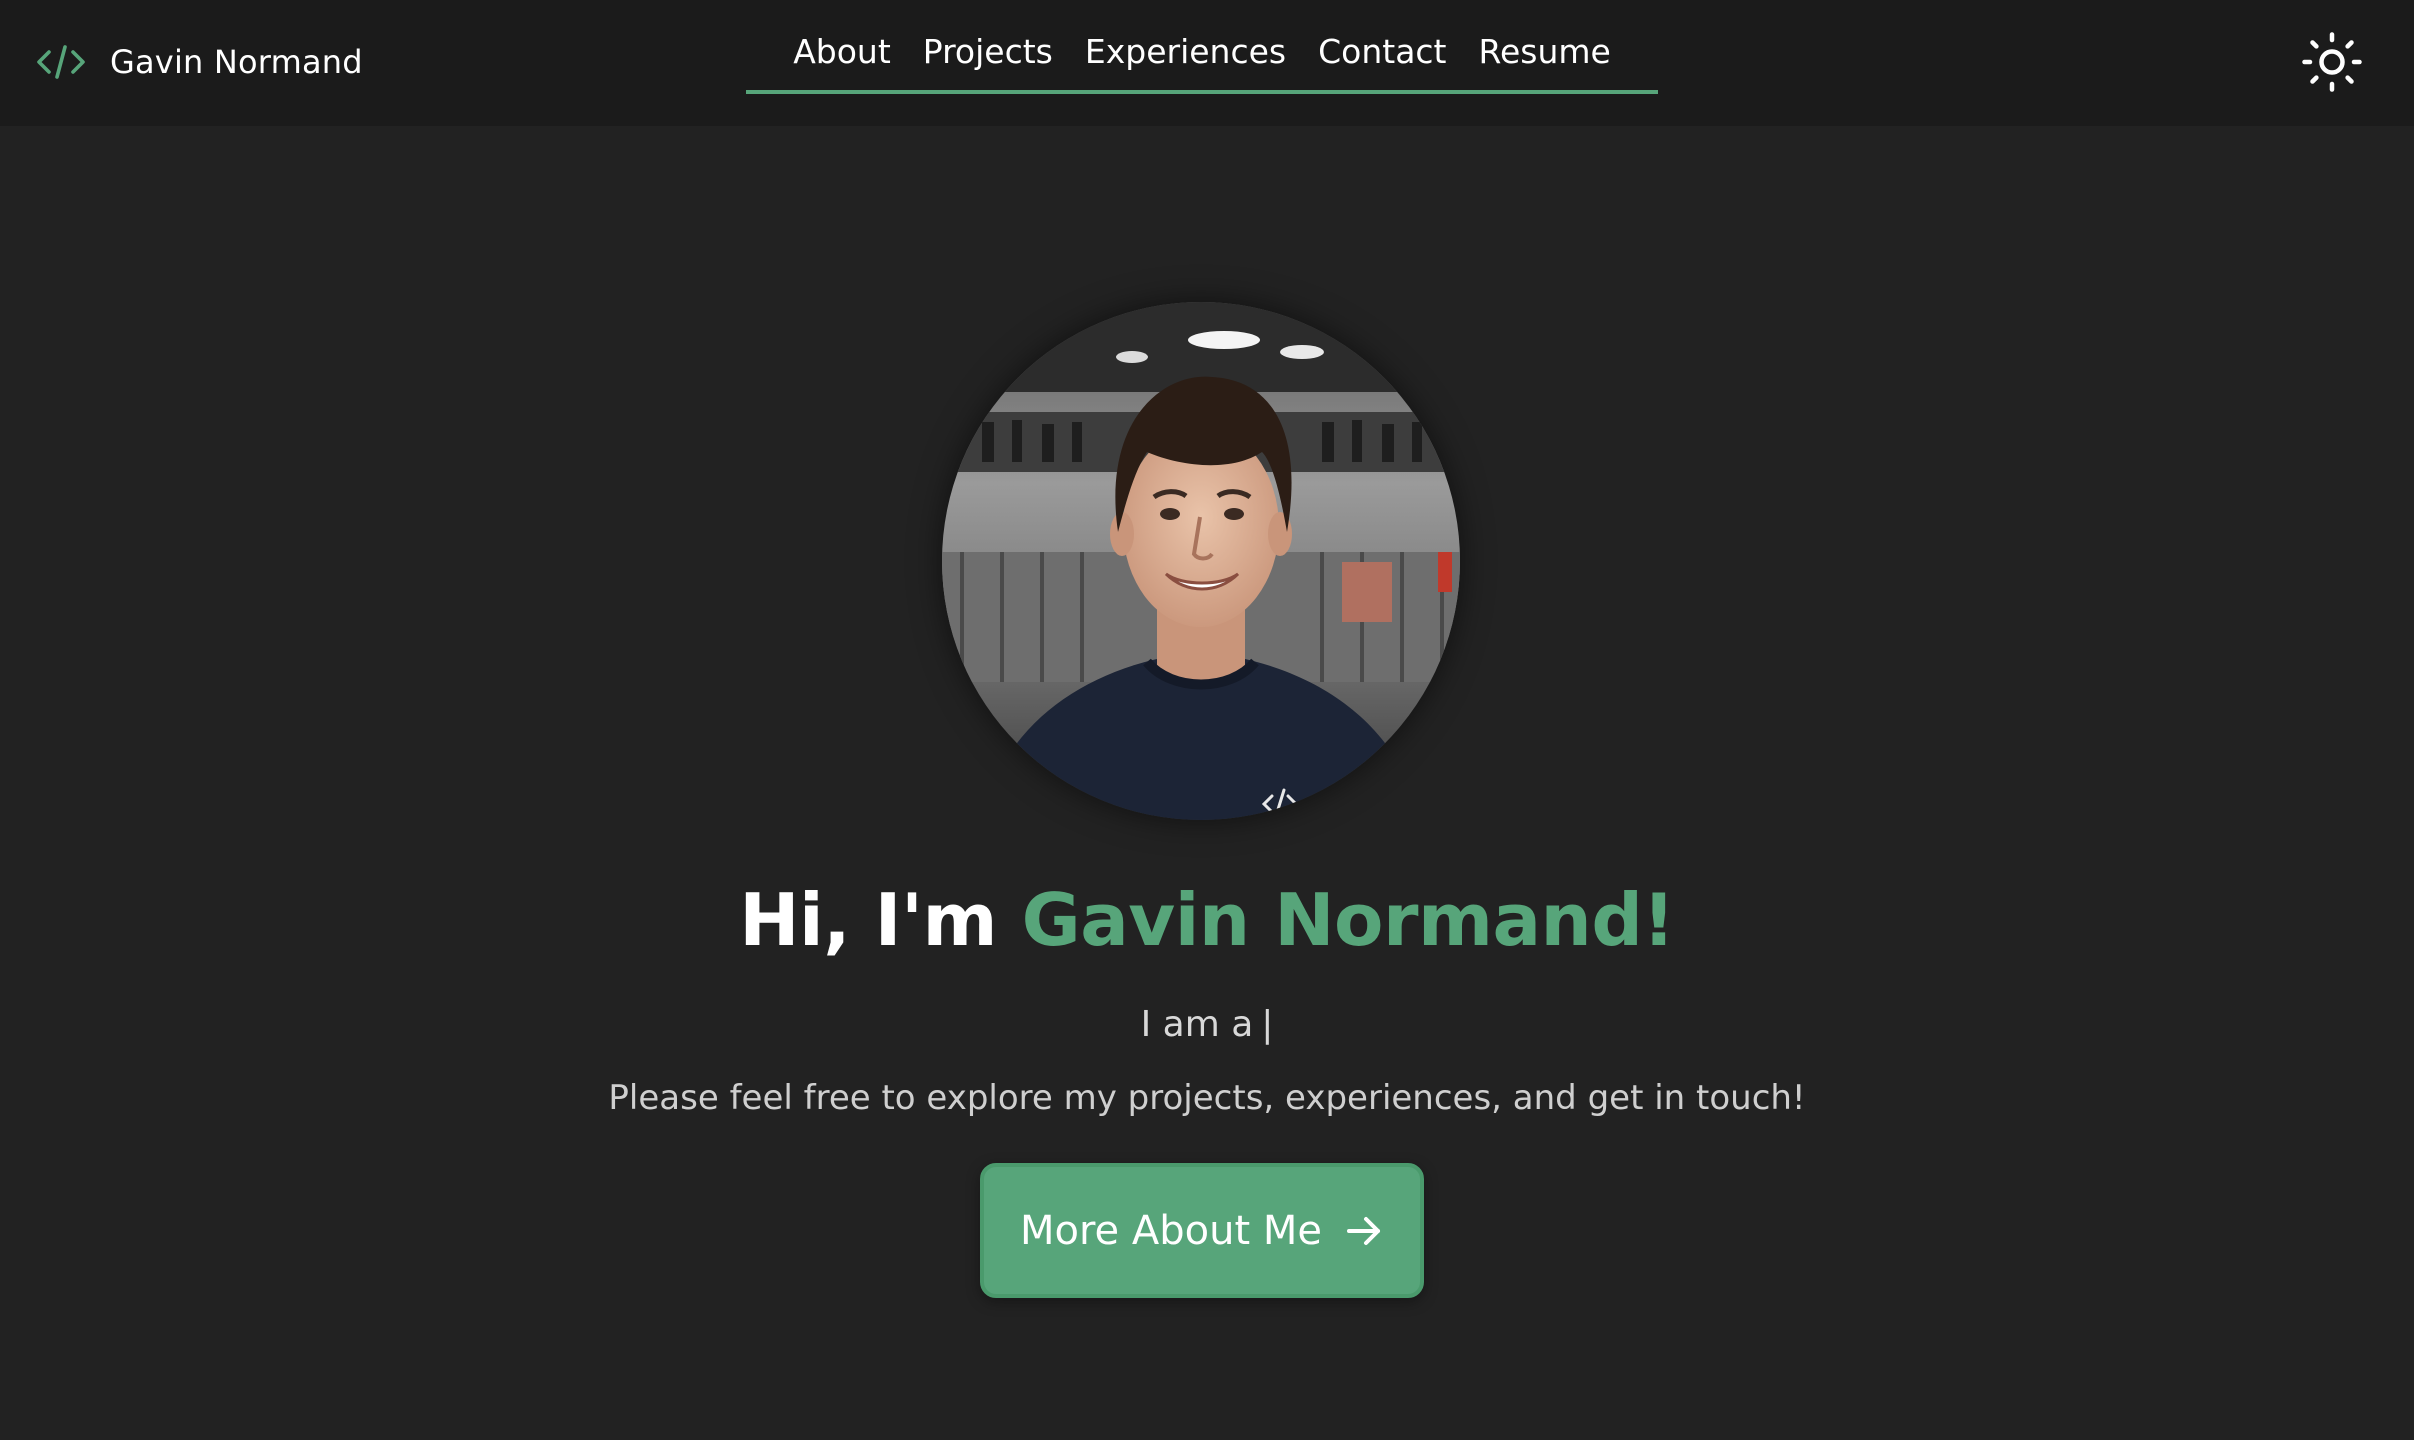 The width and height of the screenshot is (2414, 1440). Describe the element at coordinates (1348, 920) in the screenshot. I see `hero-name: Gavin Normand!` at that location.